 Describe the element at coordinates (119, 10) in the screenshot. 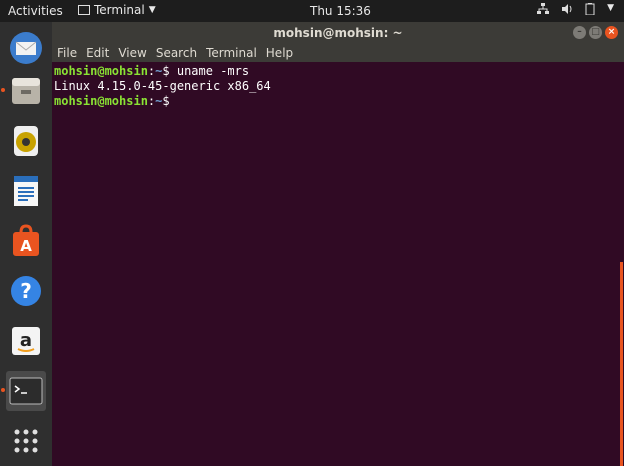

I see `app-menu-label: Terminal` at that location.